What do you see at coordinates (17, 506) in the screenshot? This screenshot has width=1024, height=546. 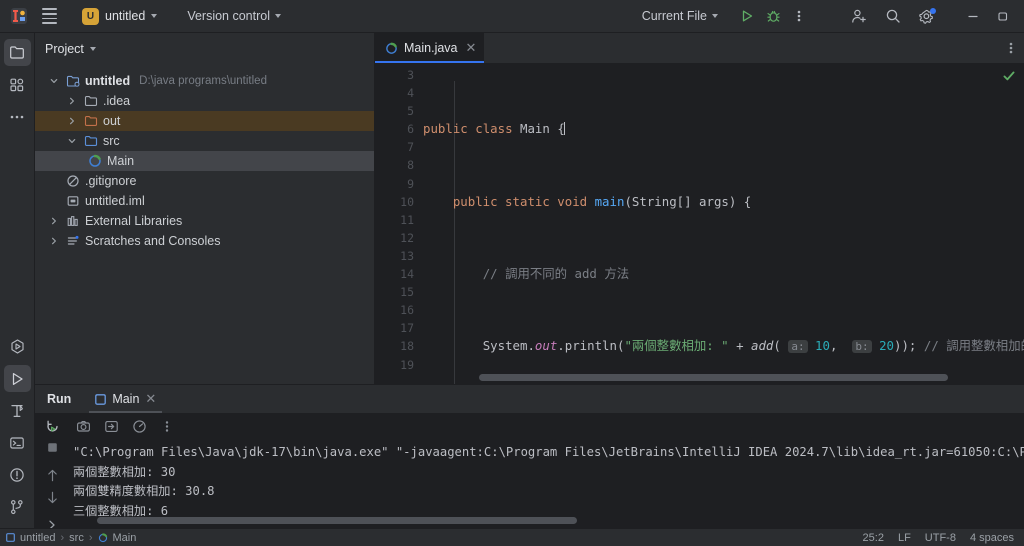 I see `sidebar-item-version-control` at bounding box center [17, 506].